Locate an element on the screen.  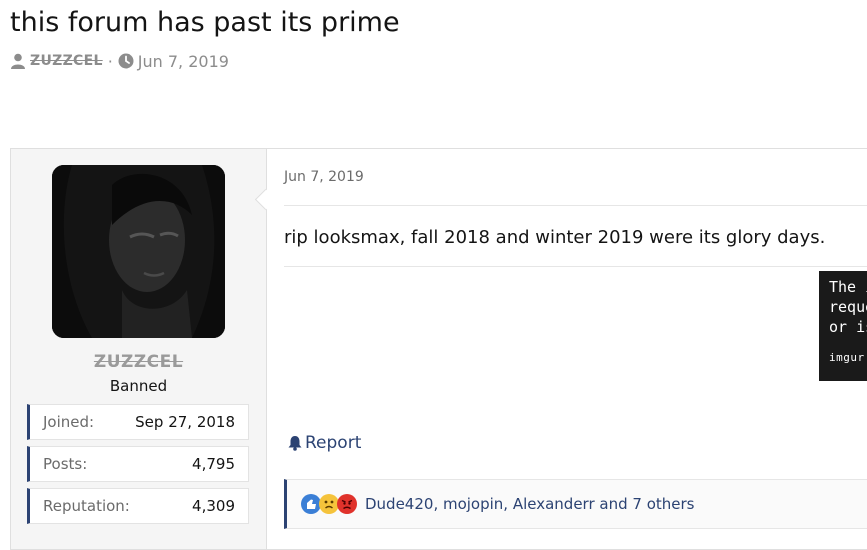
reaction-icons is located at coordinates (329, 504).